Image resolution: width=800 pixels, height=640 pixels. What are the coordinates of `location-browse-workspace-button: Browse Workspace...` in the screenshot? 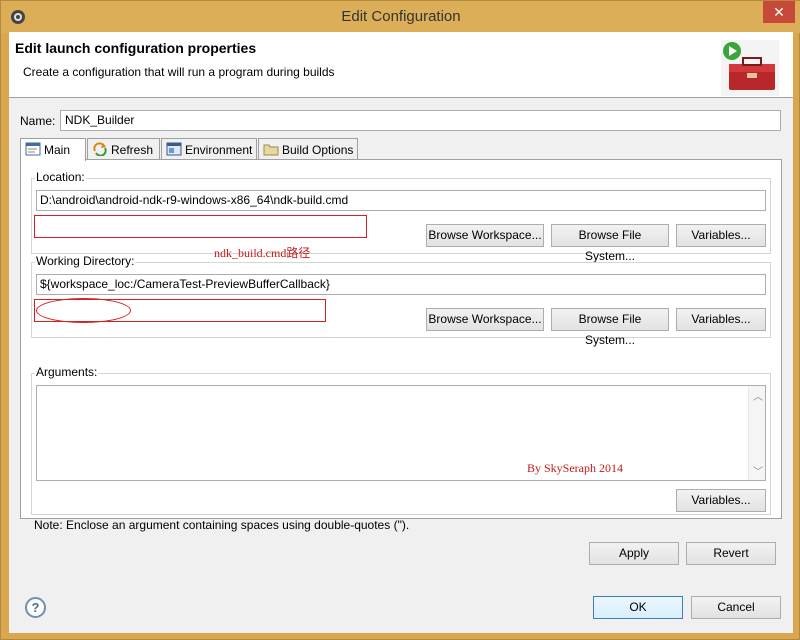 It's located at (485, 235).